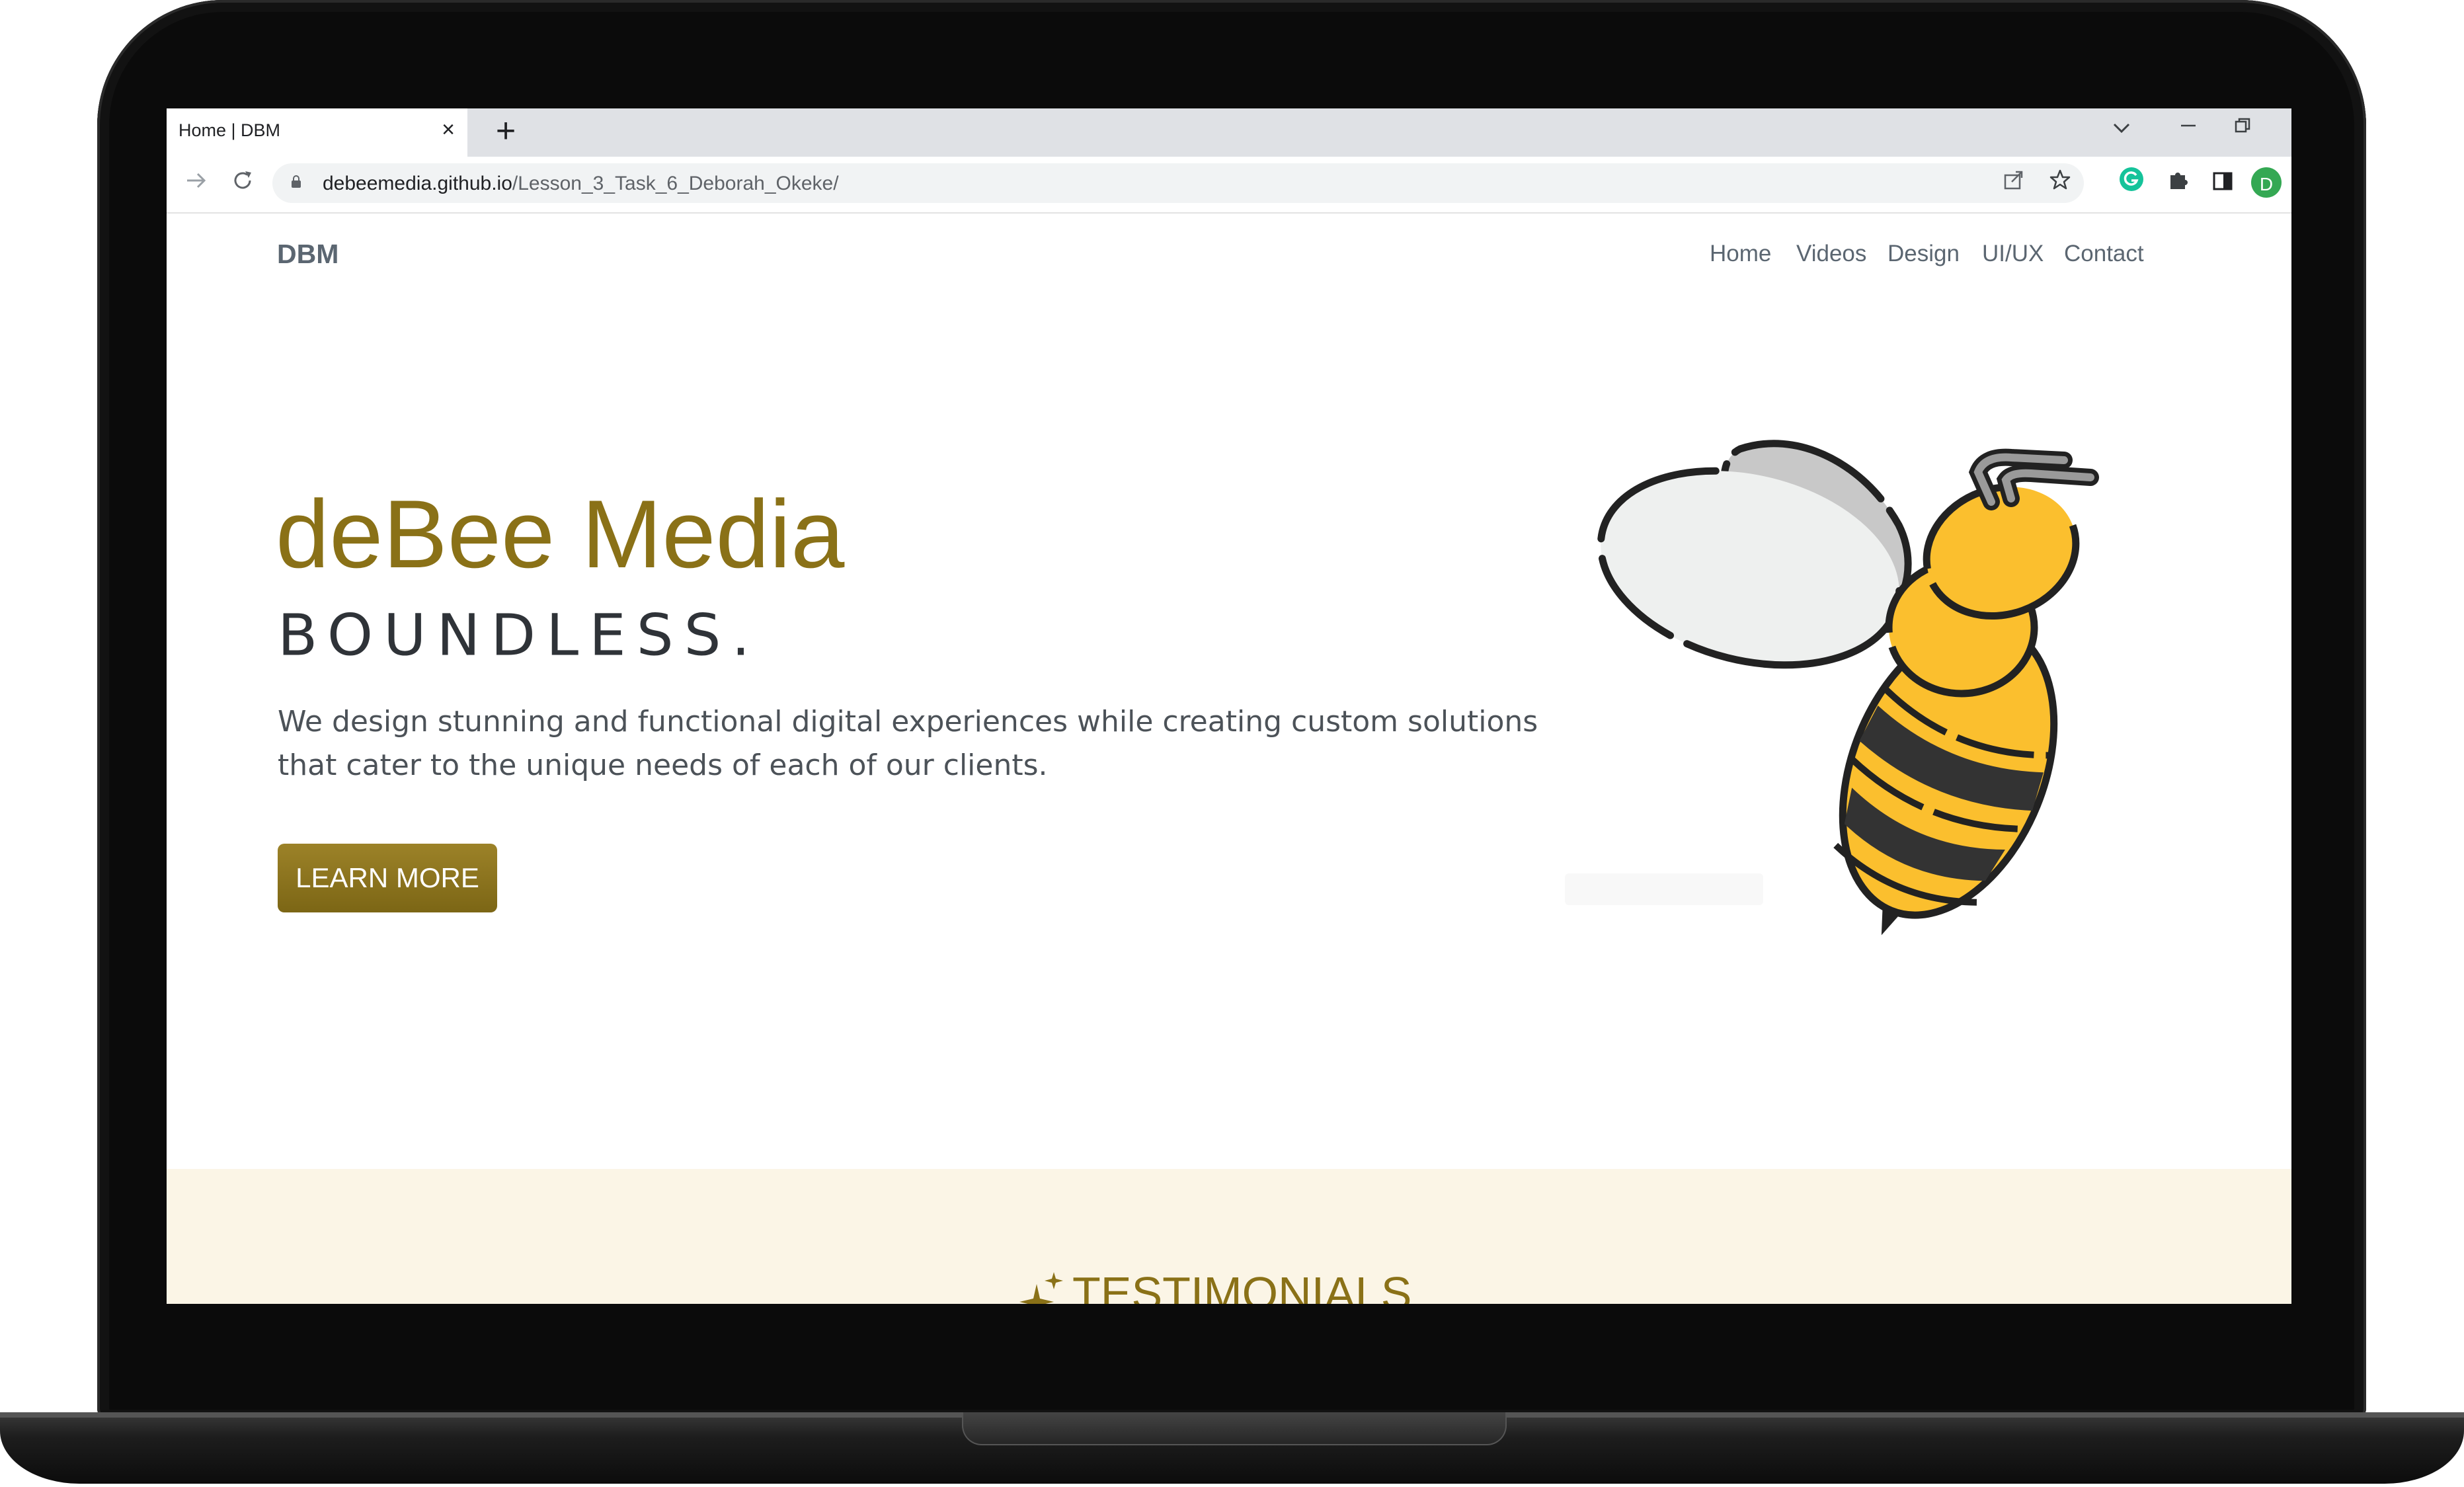 Image resolution: width=2464 pixels, height=1487 pixels. Describe the element at coordinates (317, 132) in the screenshot. I see `browser-tab: Home | DBM ×` at that location.